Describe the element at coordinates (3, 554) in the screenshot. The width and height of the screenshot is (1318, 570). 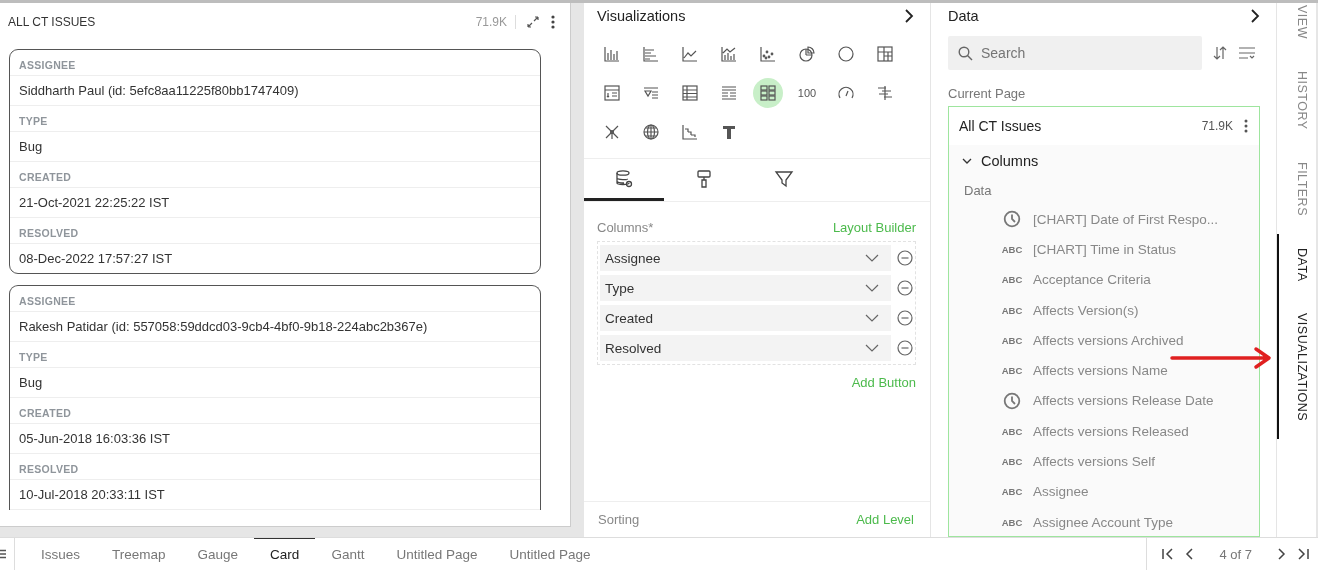
I see `menu-icon` at that location.